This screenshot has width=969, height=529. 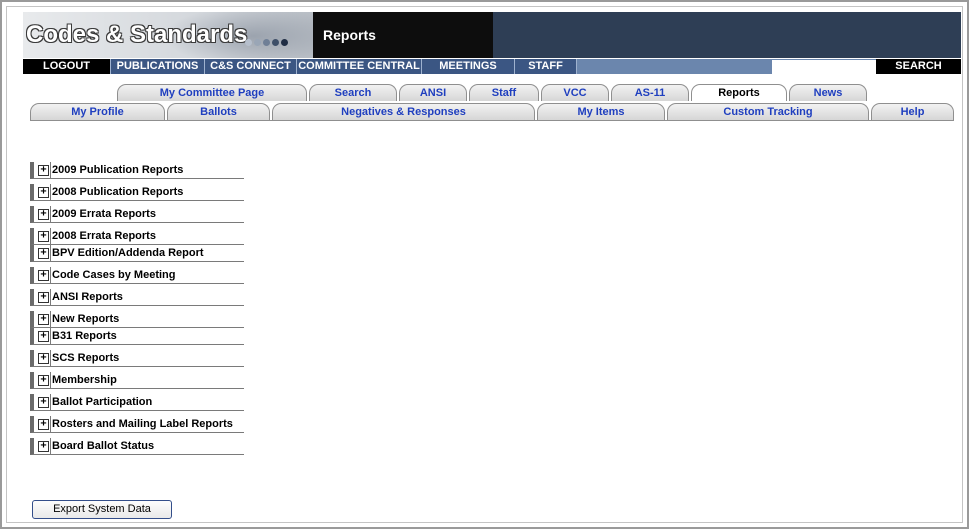 What do you see at coordinates (118, 170) in the screenshot?
I see `report-label: 2009 Publication Reports` at bounding box center [118, 170].